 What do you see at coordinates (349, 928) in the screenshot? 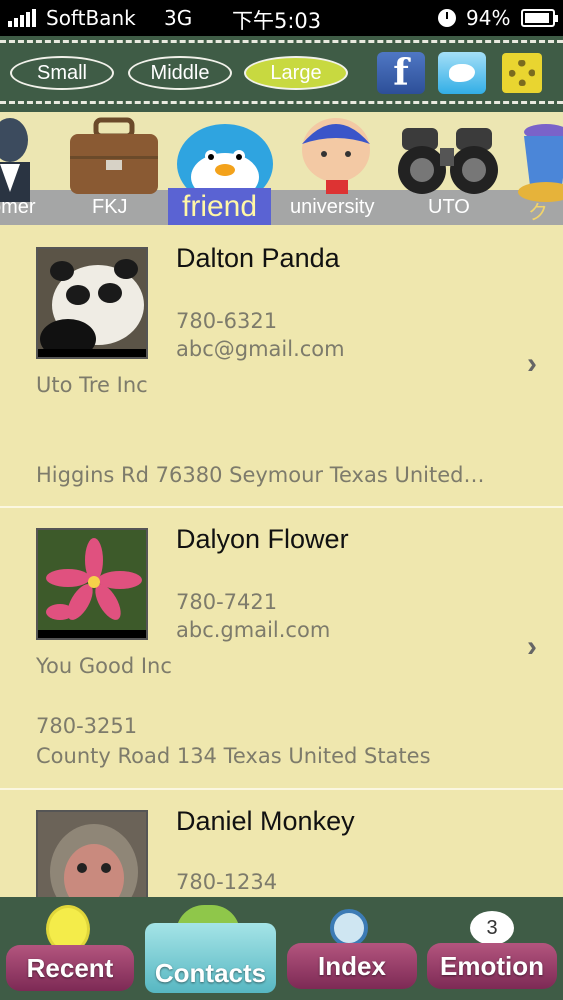
I see `magnifier-icon` at bounding box center [349, 928].